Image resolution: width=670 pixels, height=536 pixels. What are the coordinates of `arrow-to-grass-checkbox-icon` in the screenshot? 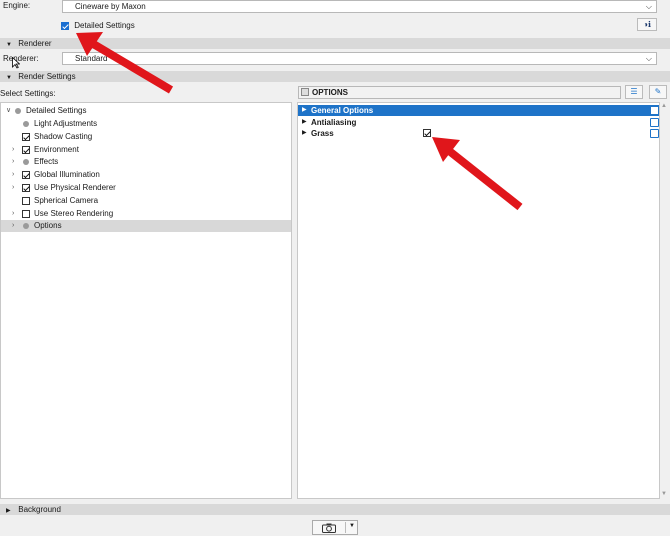 It's located at (477, 174).